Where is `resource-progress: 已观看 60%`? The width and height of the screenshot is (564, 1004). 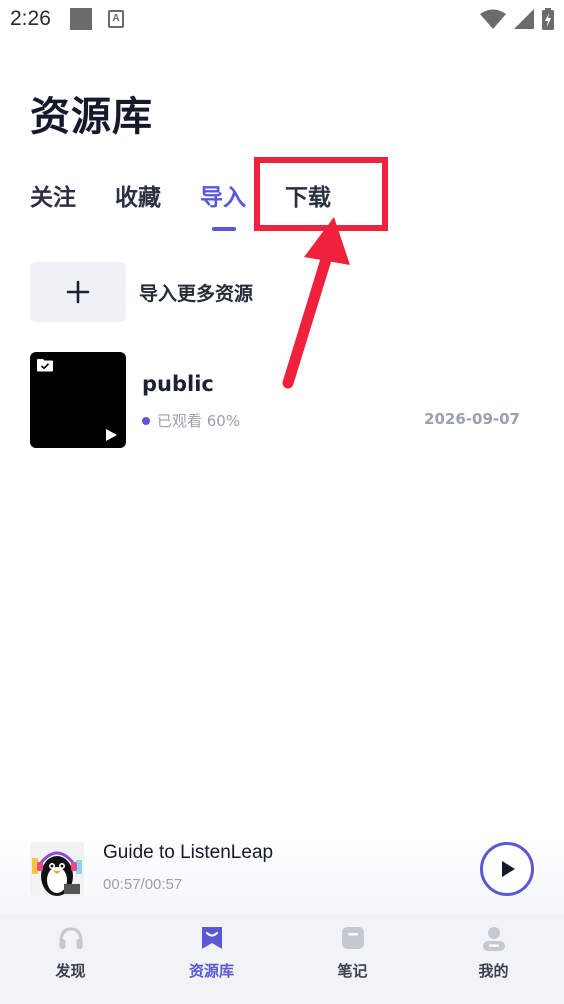 resource-progress: 已观看 60% is located at coordinates (191, 420).